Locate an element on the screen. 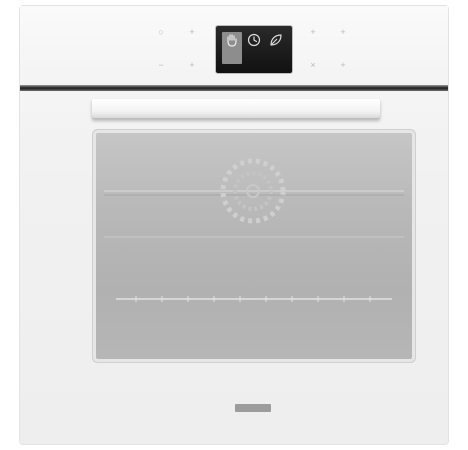 The width and height of the screenshot is (468, 450). mode-hand is located at coordinates (232, 48).